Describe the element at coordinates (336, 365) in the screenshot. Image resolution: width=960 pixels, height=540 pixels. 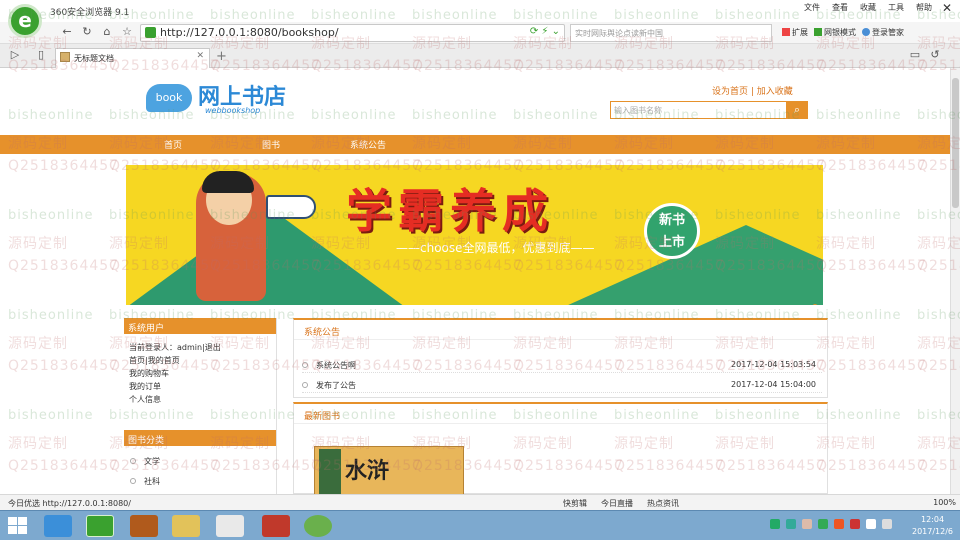
I see `notice-title: 系统公告啊` at that location.